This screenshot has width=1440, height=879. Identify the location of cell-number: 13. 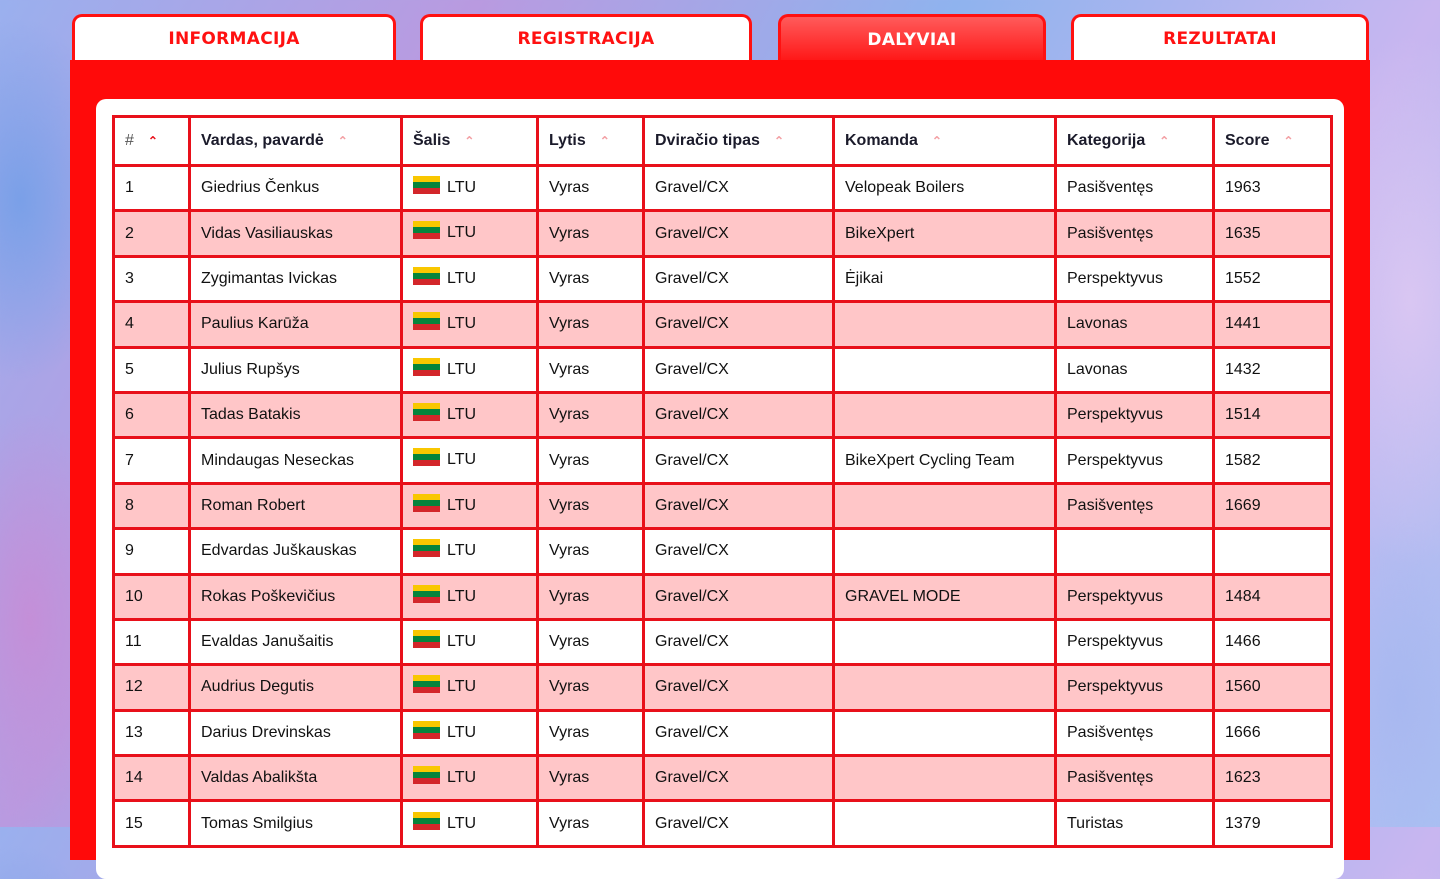
(151, 733).